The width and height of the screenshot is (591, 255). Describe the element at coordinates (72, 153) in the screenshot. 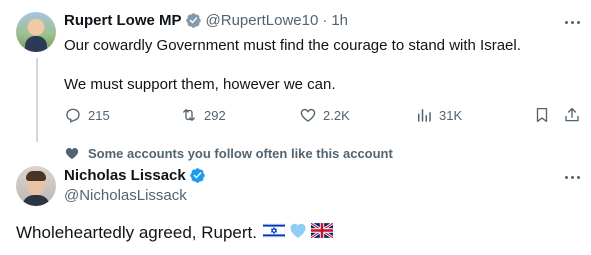

I see `heart-filled-icon` at that location.